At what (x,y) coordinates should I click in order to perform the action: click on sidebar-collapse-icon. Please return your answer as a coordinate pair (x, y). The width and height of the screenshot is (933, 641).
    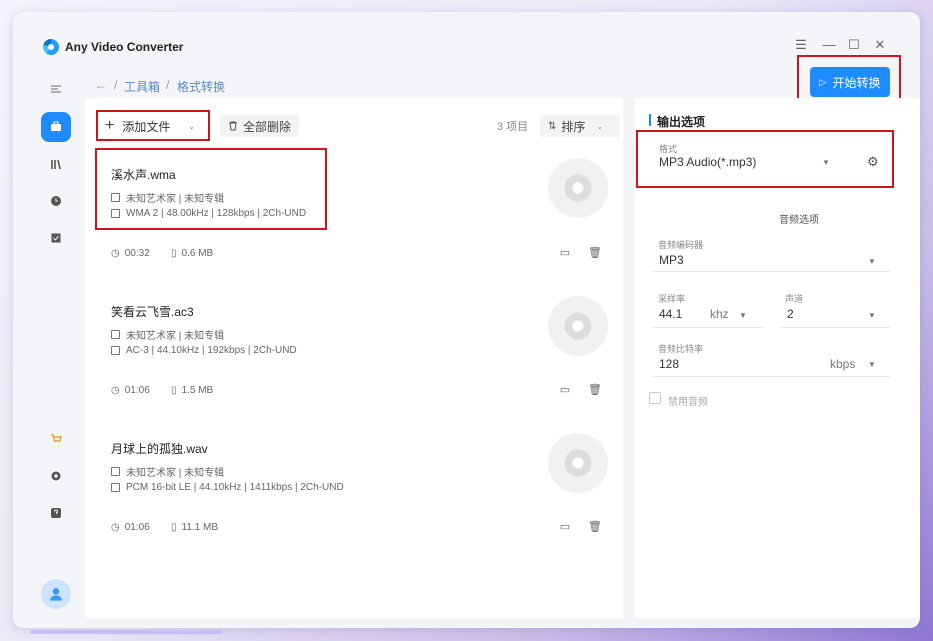
    Looking at the image, I should click on (56, 89).